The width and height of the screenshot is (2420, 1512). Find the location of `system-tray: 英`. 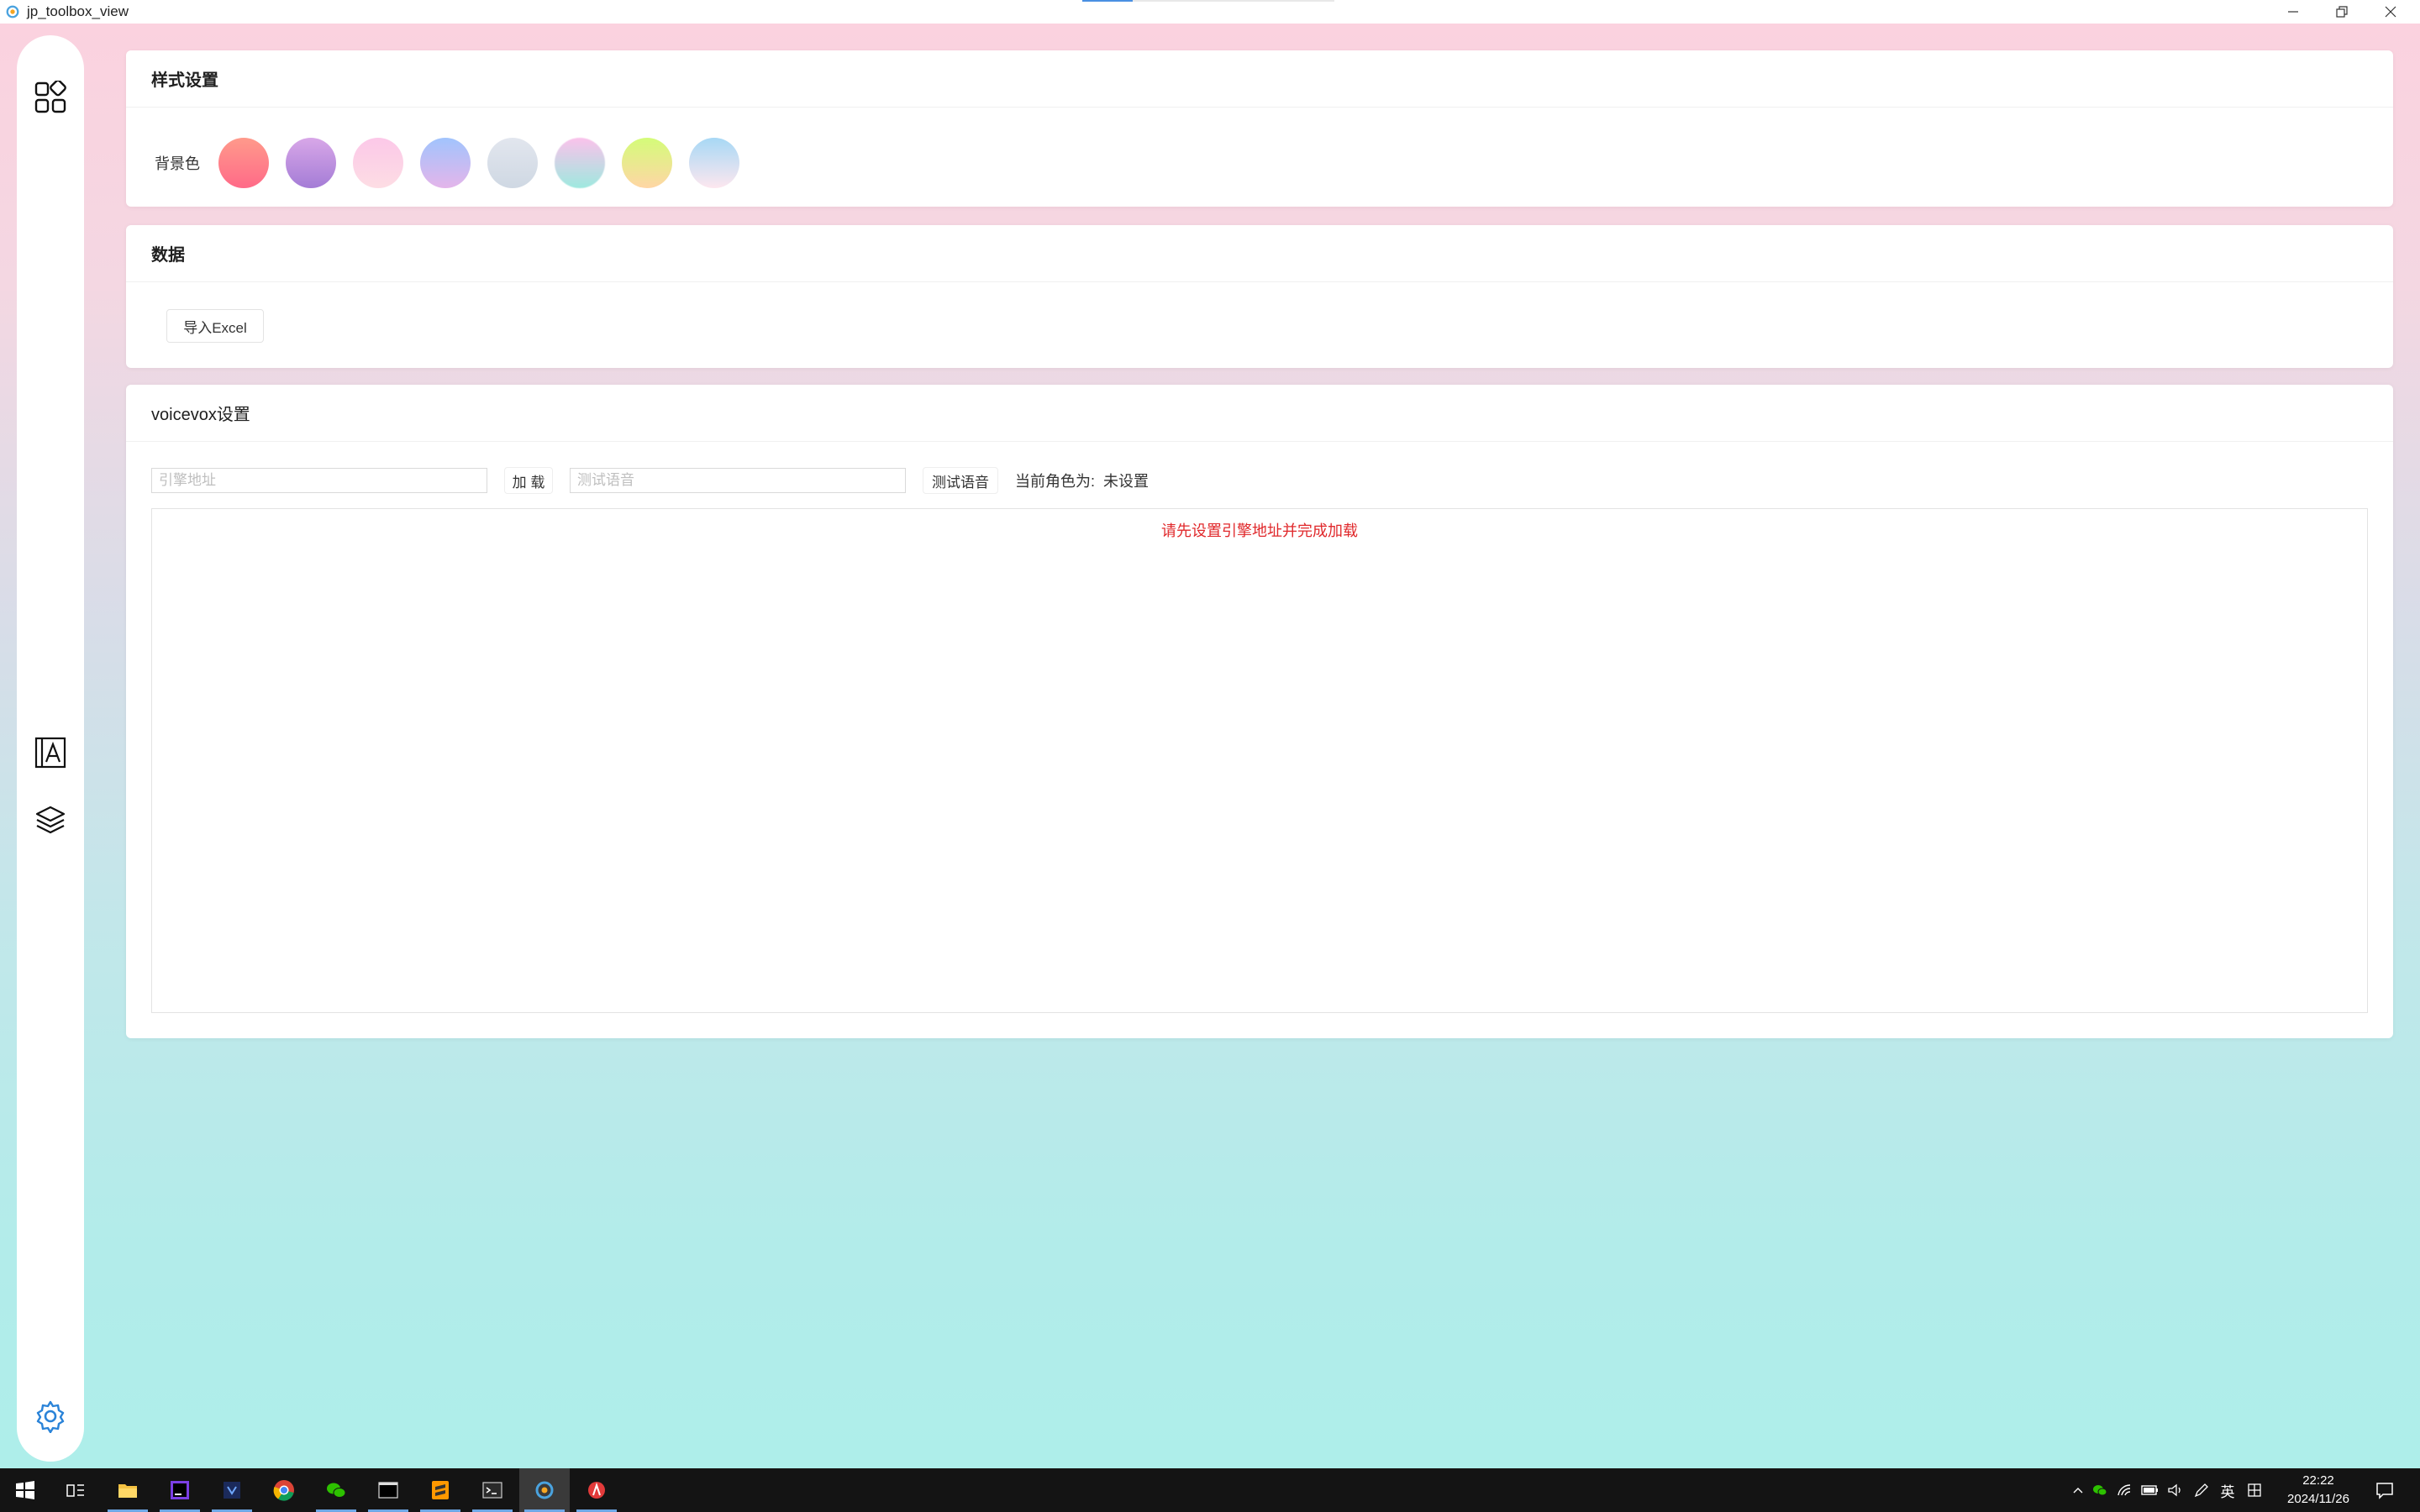

system-tray: 英 is located at coordinates (2168, 1490).